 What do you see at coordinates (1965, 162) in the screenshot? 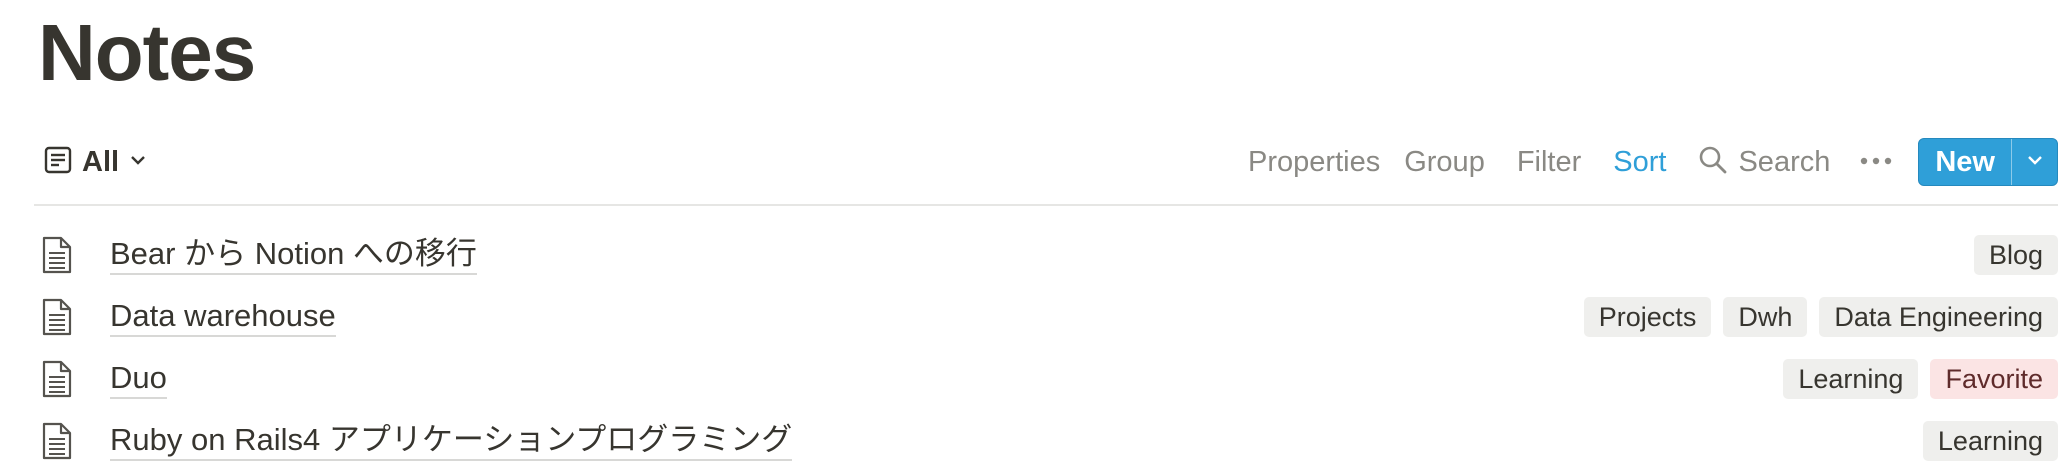
I see `new-button: New` at bounding box center [1965, 162].